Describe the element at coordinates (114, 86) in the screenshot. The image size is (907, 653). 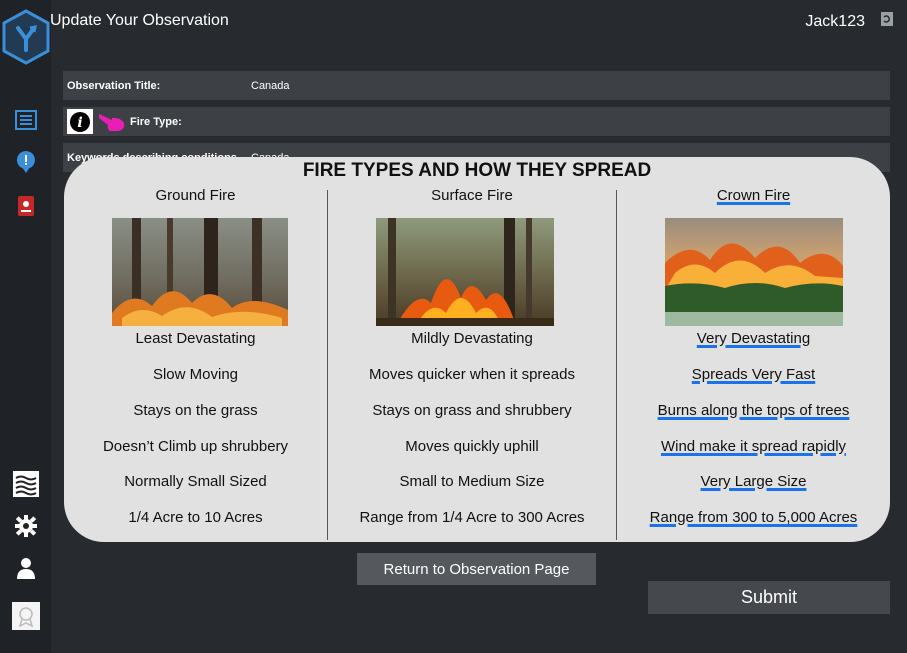
I see `observation-title-label: Observation Title:` at that location.